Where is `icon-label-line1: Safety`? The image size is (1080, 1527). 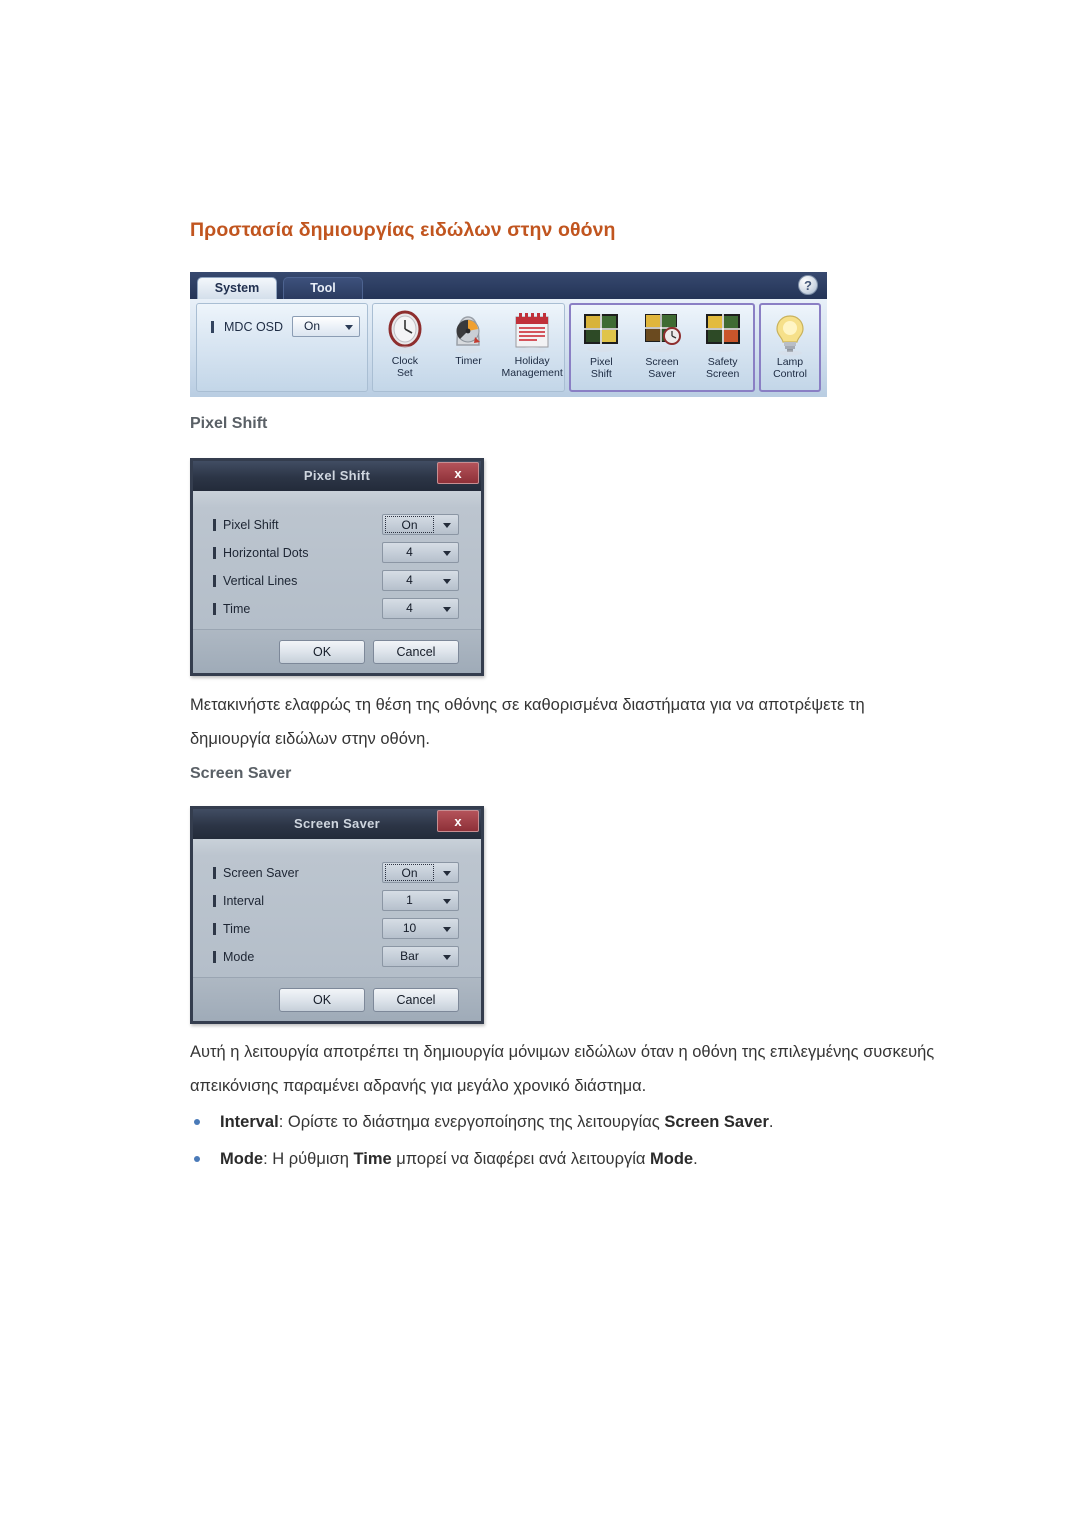
icon-label-line1: Safety is located at coordinates (722, 362).